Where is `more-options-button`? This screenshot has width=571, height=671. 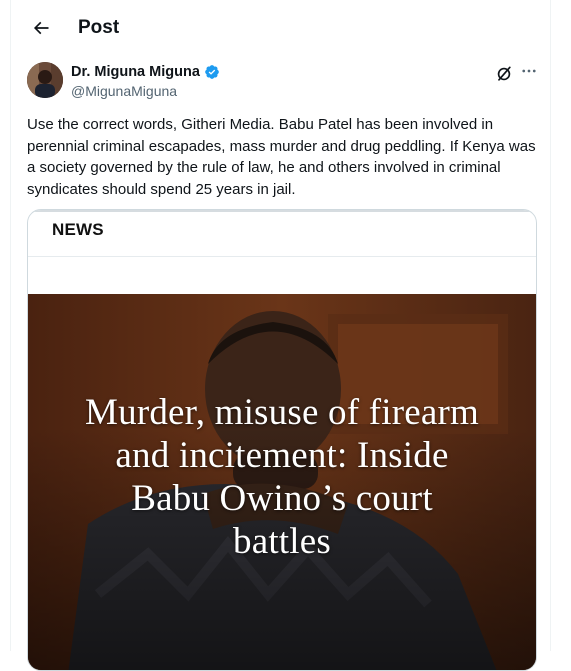 more-options-button is located at coordinates (529, 72).